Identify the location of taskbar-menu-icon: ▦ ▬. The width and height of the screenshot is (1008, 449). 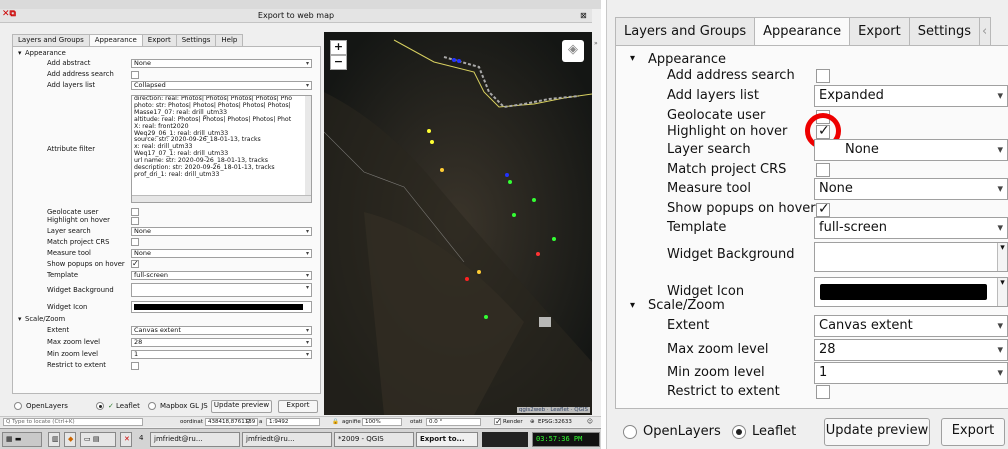
(22, 439).